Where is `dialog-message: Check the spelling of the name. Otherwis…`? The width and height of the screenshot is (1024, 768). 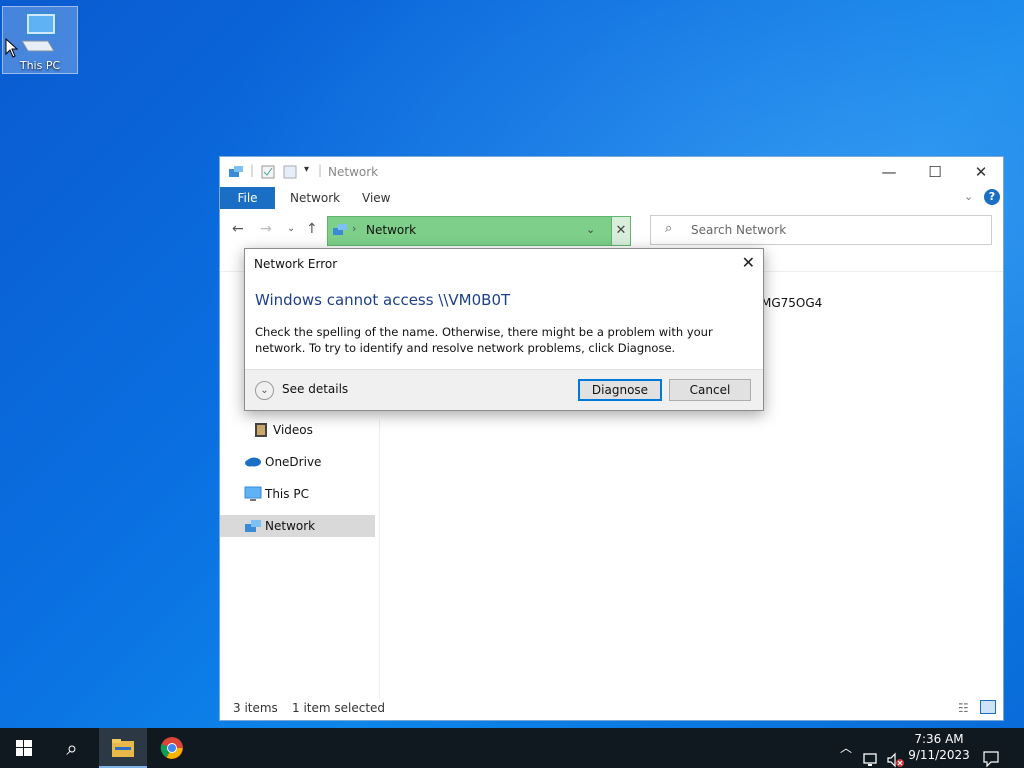 dialog-message: Check the spelling of the name. Otherwis… is located at coordinates (484, 340).